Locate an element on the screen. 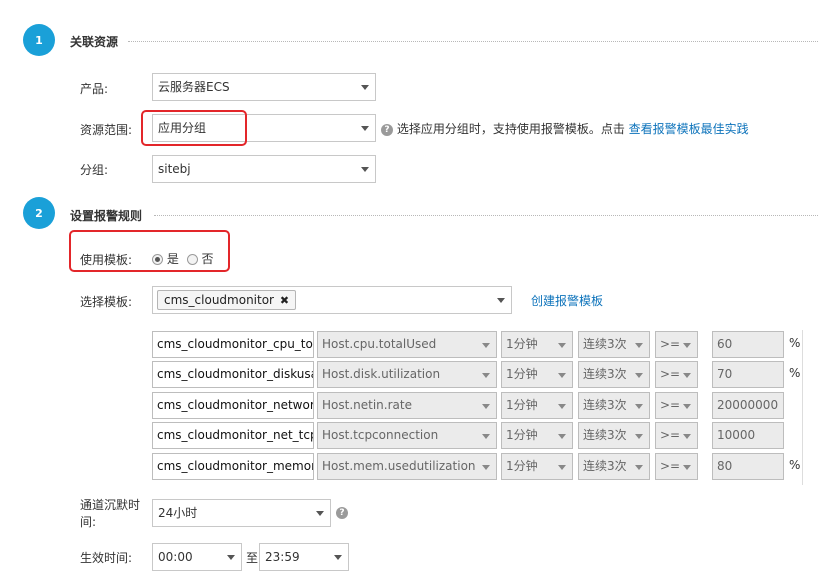 The width and height of the screenshot is (820, 582). rule-threshold-input: 80 is located at coordinates (748, 466).